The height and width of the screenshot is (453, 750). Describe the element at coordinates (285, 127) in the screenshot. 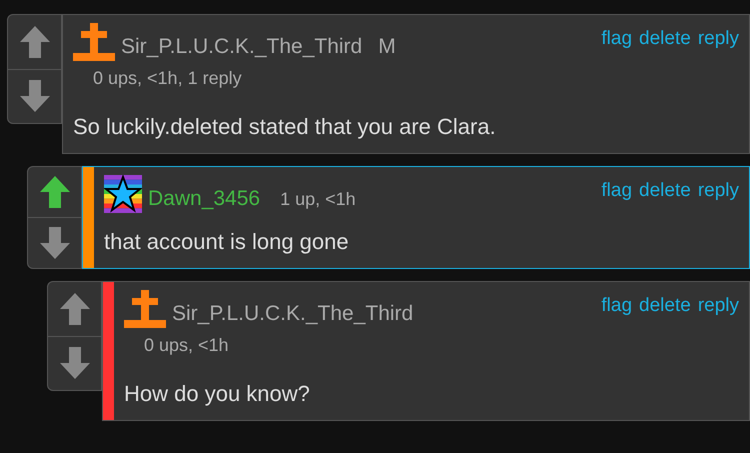

I see `comment-text: So luckily.deleted stated that you are Clara.` at that location.